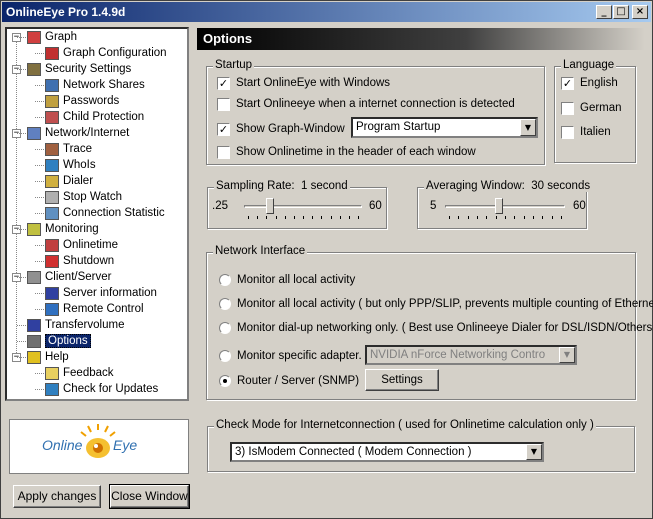  I want to click on tree-item-label: Trace, so click(77, 149).